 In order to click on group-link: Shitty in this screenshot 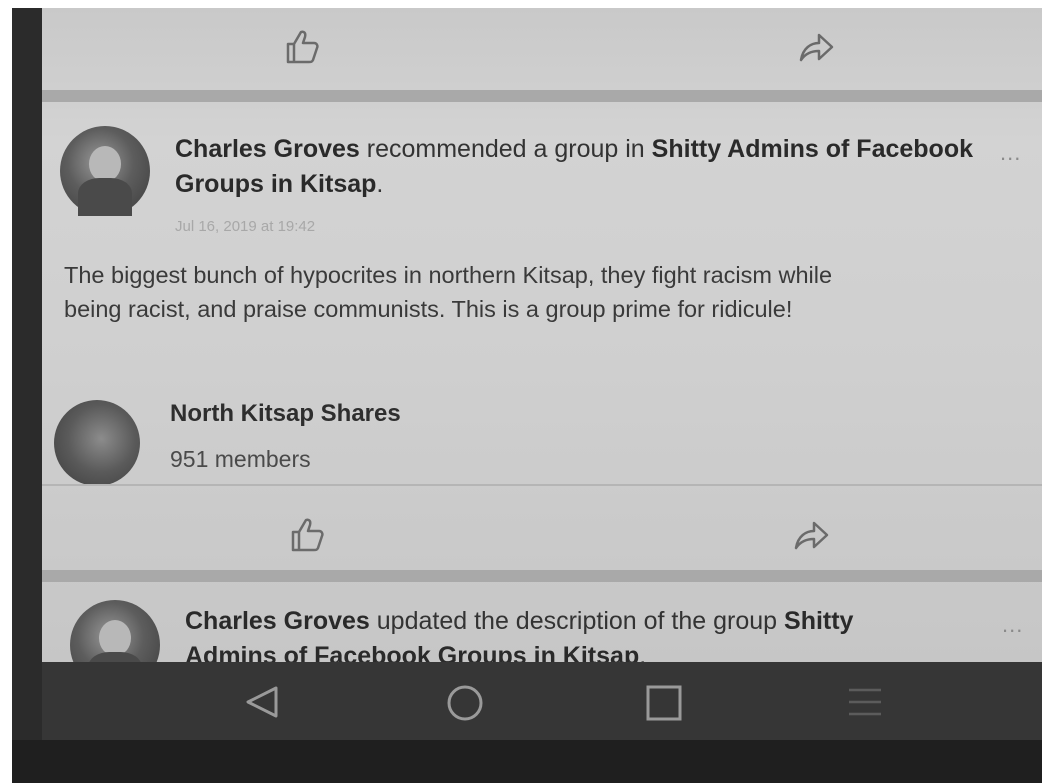, I will do `click(818, 621)`.